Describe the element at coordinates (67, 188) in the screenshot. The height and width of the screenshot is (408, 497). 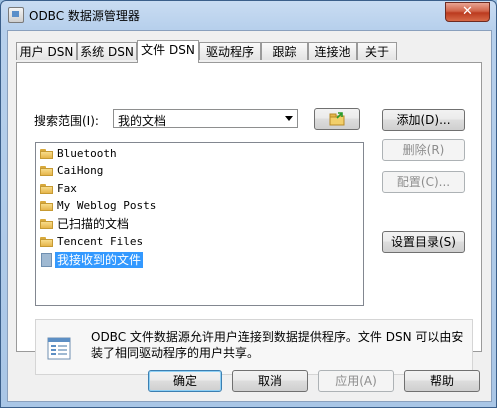
I see `list-item-label: Fax` at that location.